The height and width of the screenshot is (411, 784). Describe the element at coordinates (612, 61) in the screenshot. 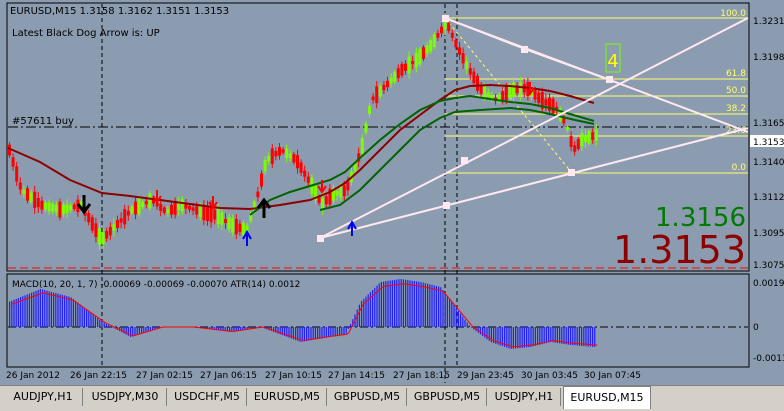

I see `wave-label: 4` at that location.